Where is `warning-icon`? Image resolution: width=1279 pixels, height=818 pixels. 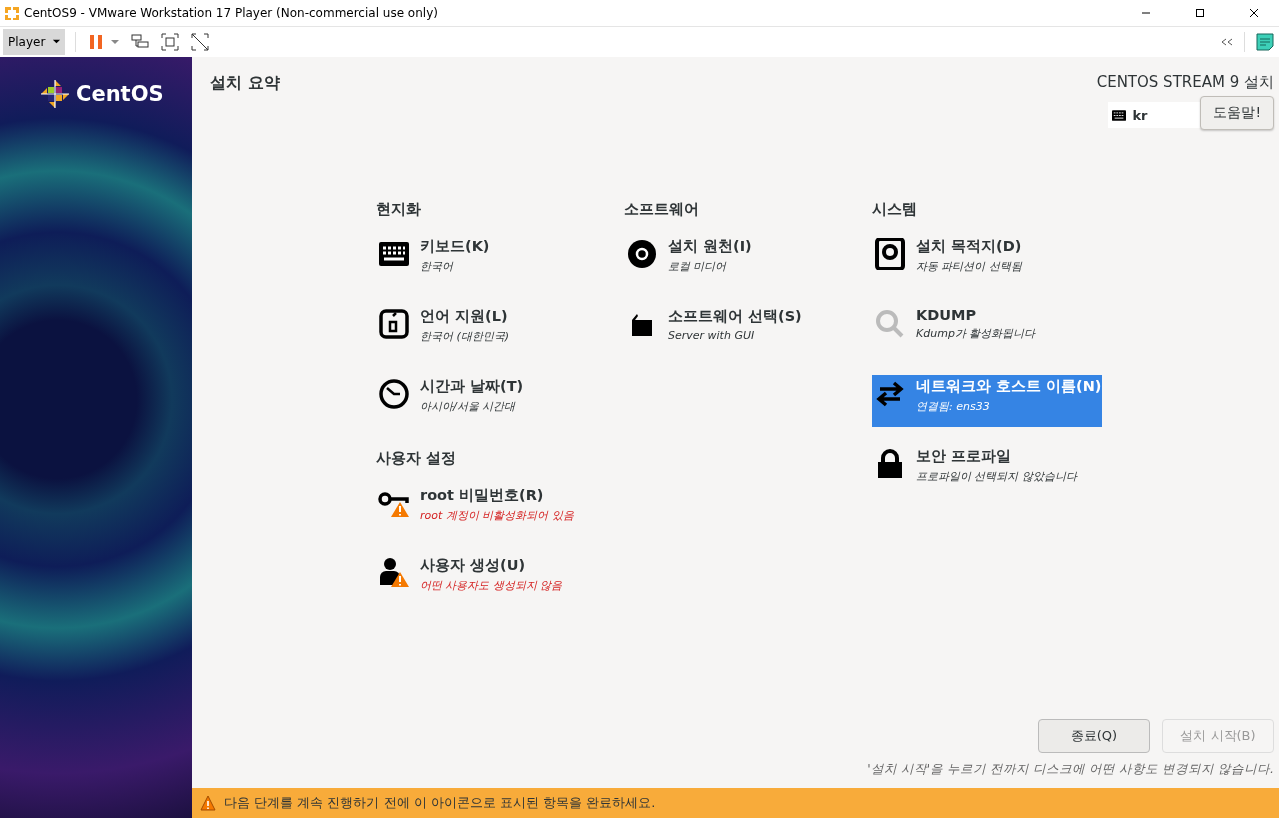
warning-icon is located at coordinates (208, 803).